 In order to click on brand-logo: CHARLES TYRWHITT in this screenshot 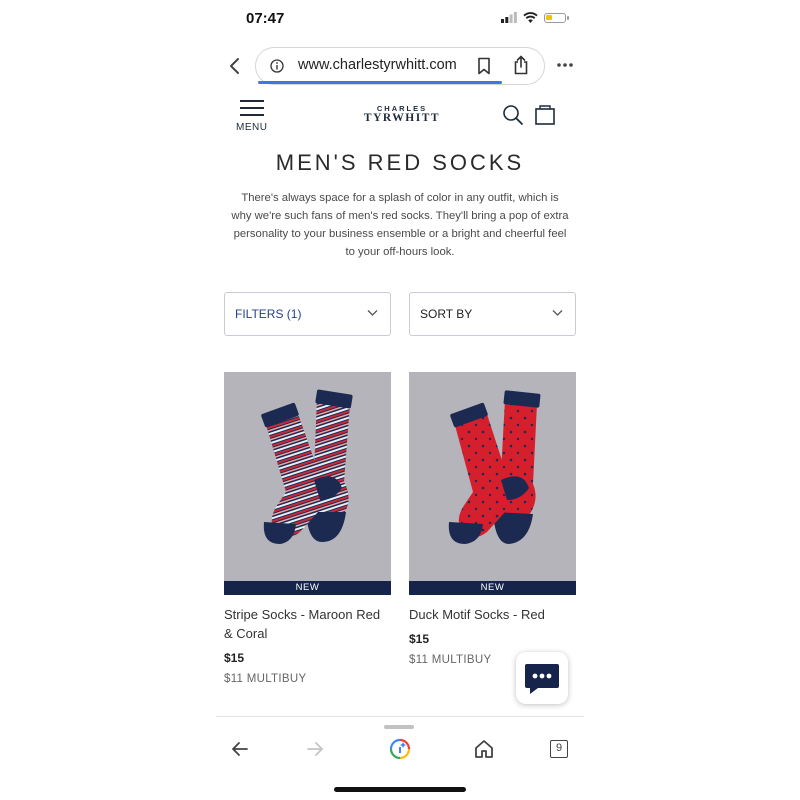, I will do `click(402, 114)`.